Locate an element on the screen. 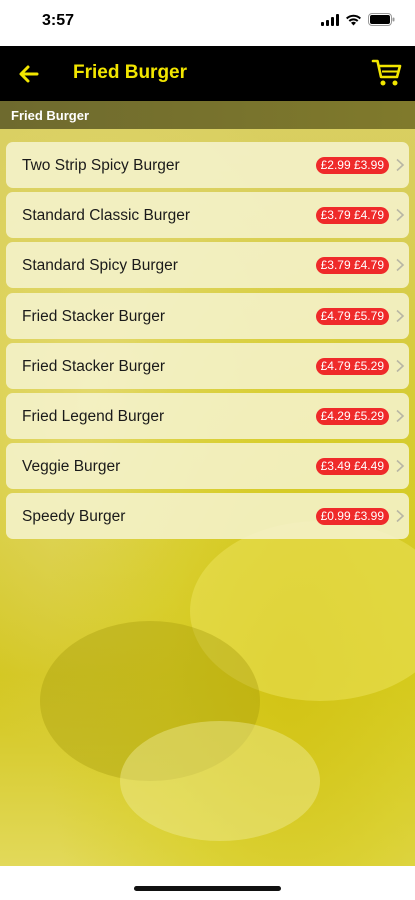  price-badge: £4.79 £5.79 is located at coordinates (352, 316).